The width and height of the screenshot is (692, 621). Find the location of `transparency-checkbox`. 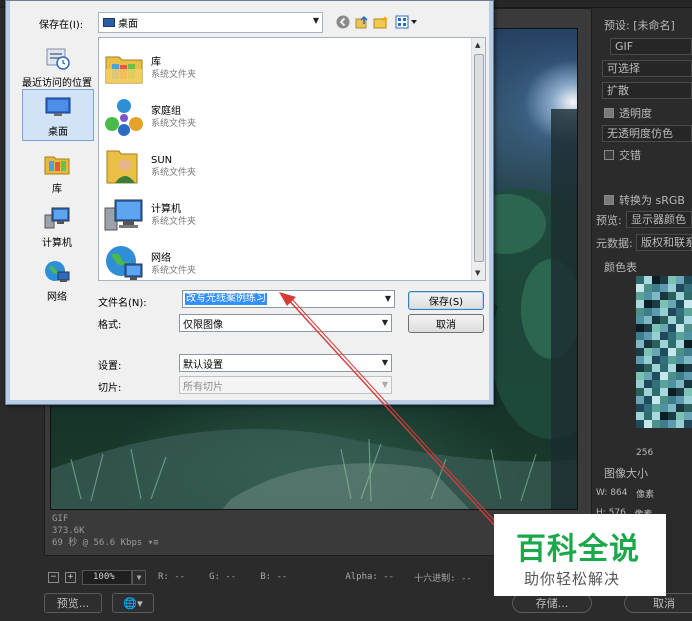

transparency-checkbox is located at coordinates (609, 113).